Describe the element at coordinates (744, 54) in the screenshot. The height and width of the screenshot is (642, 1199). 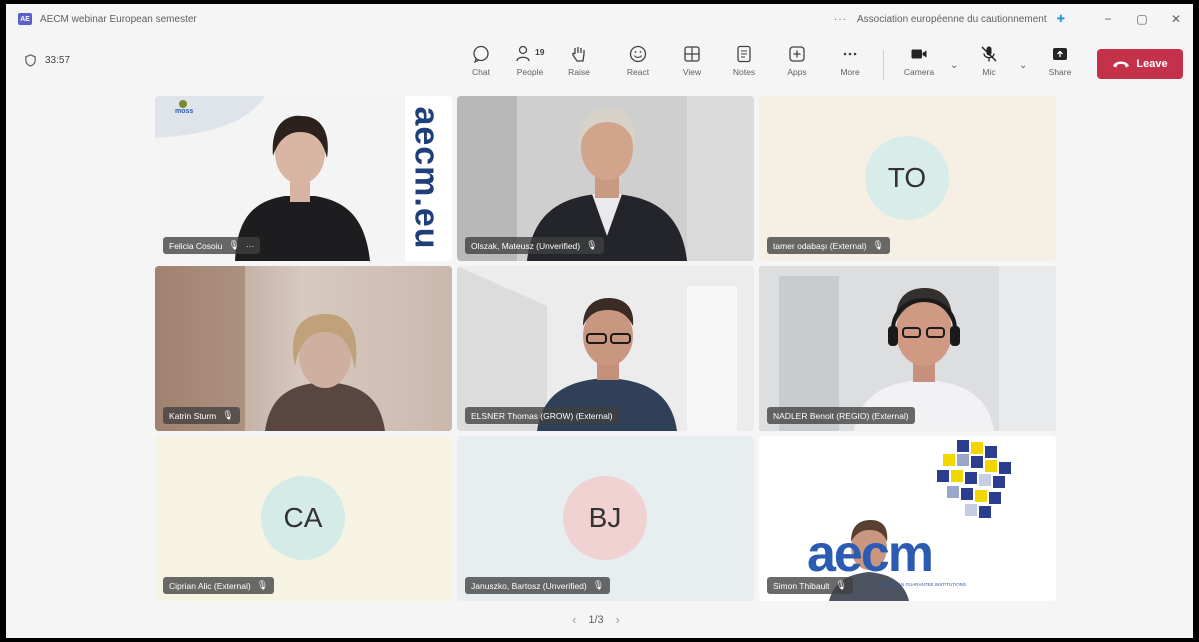
I see `notes-icon` at that location.